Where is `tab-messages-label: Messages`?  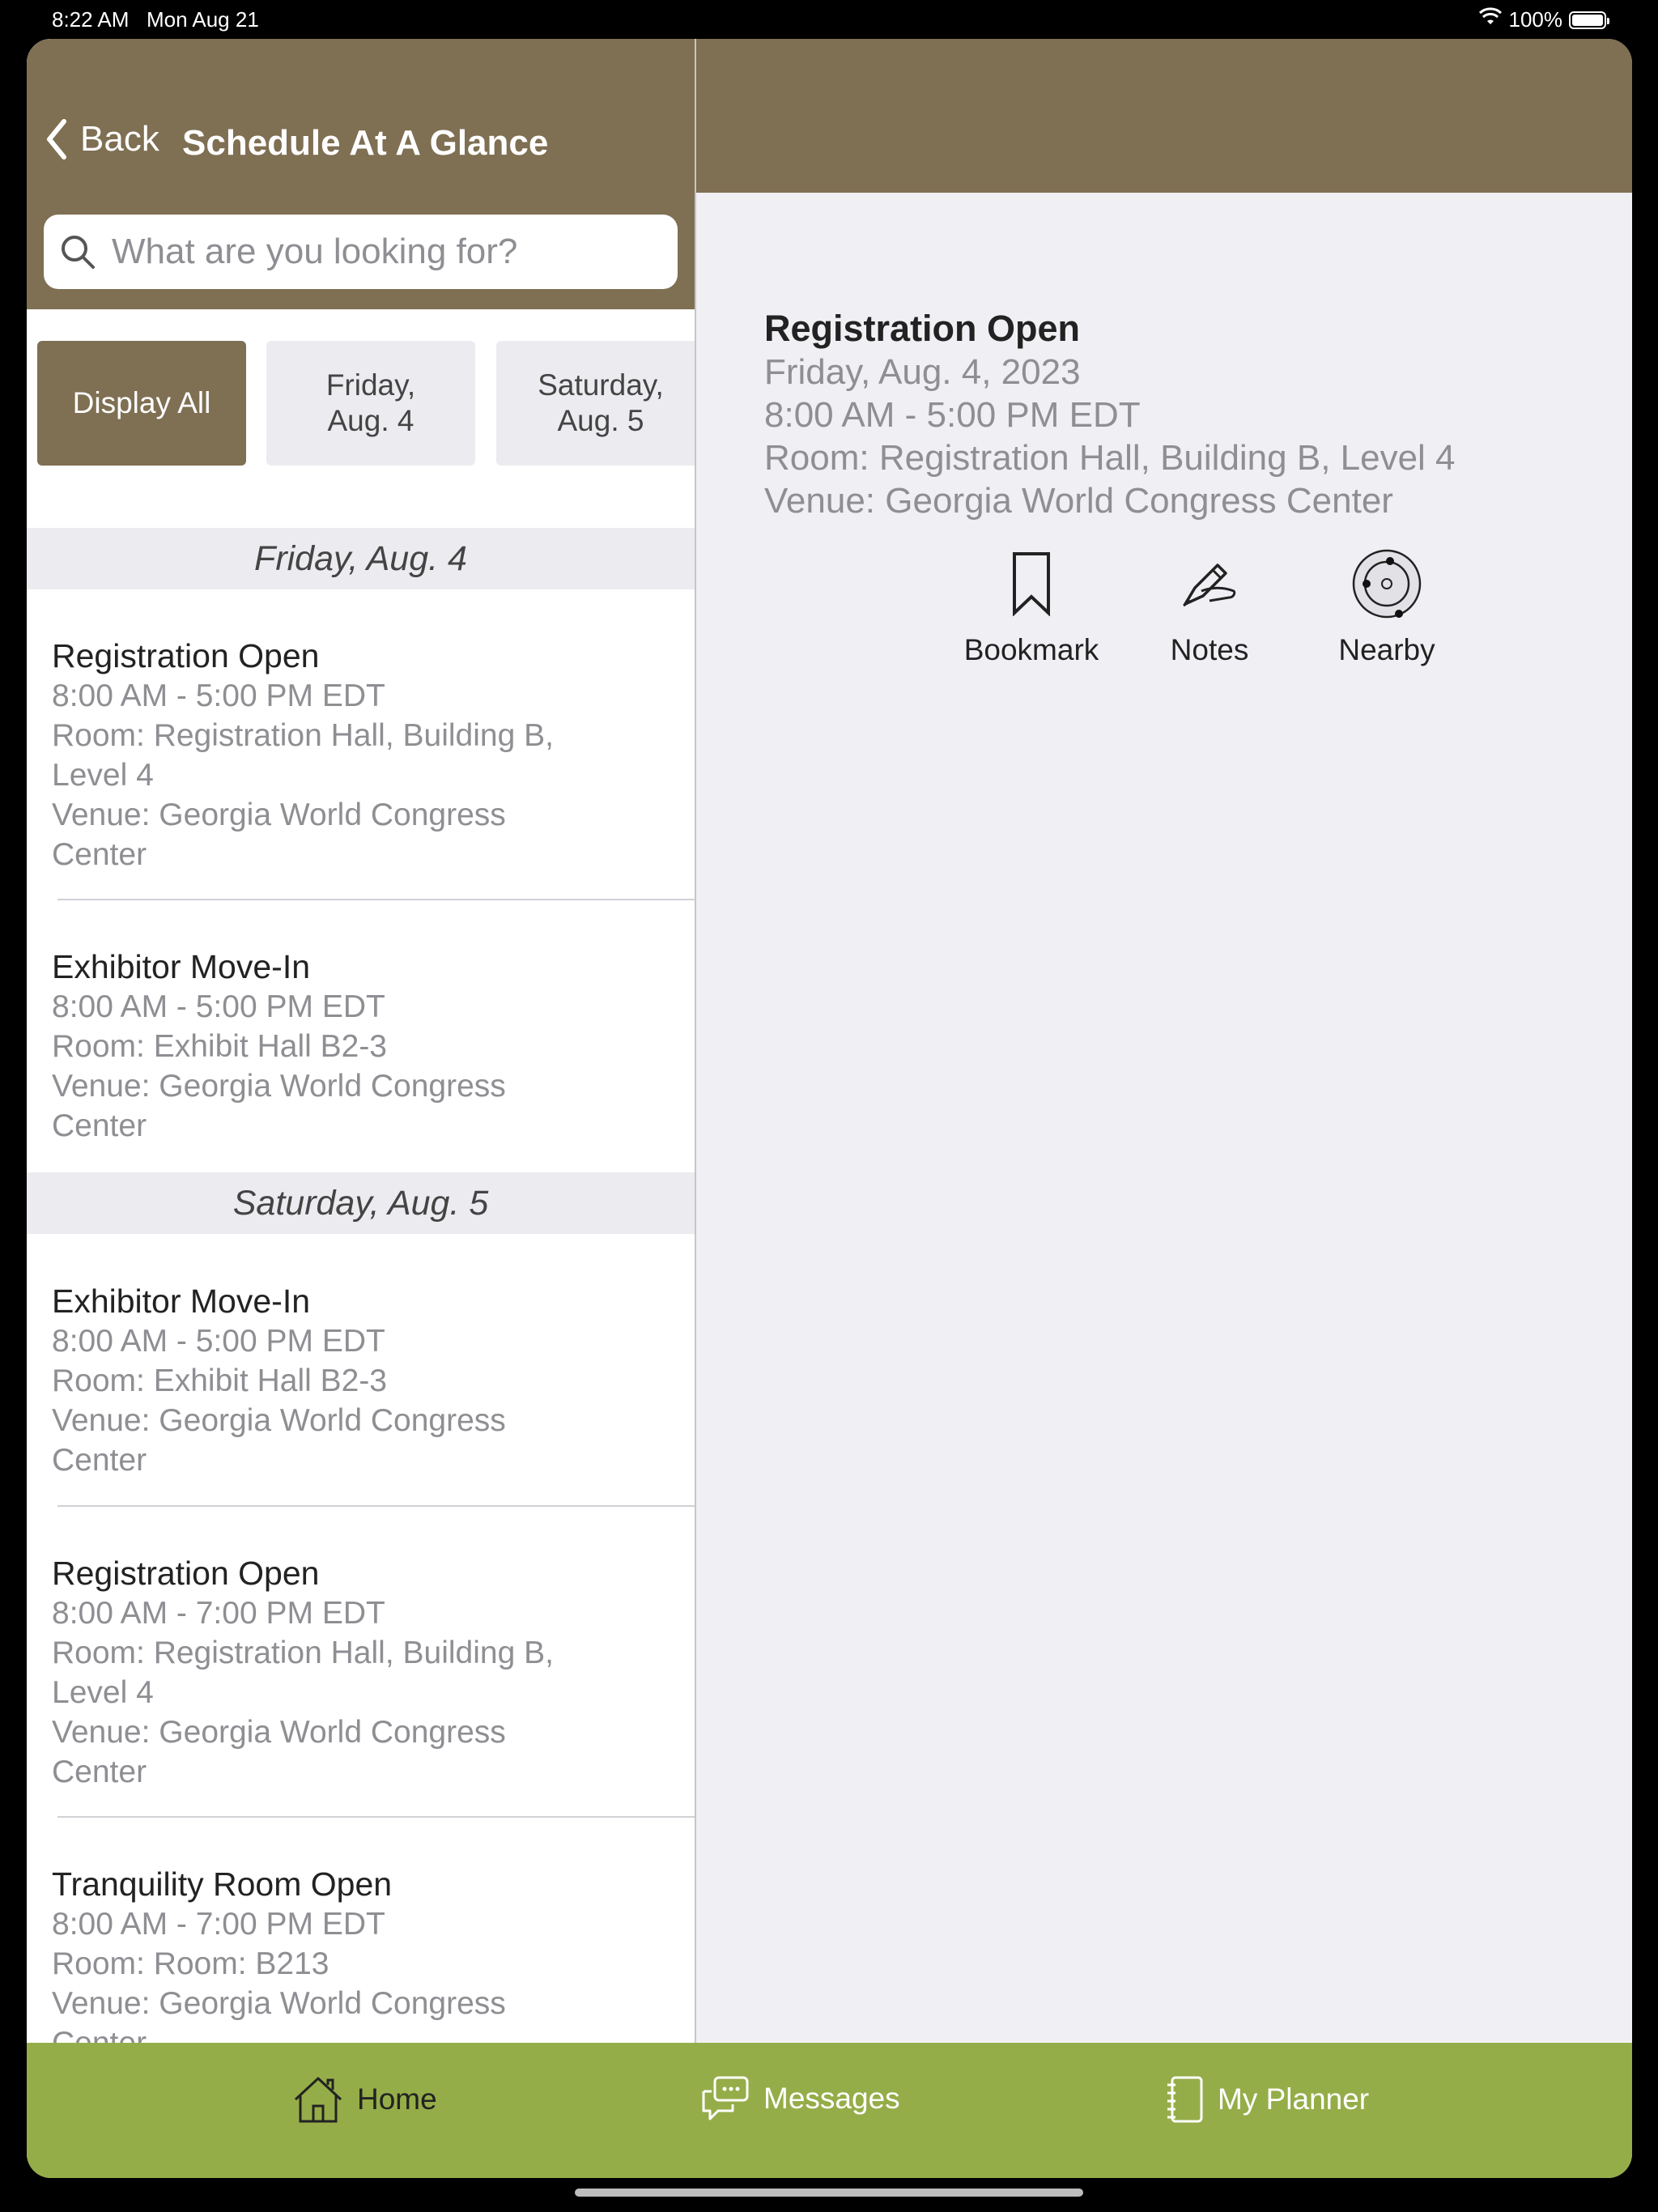 tab-messages-label: Messages is located at coordinates (831, 2098).